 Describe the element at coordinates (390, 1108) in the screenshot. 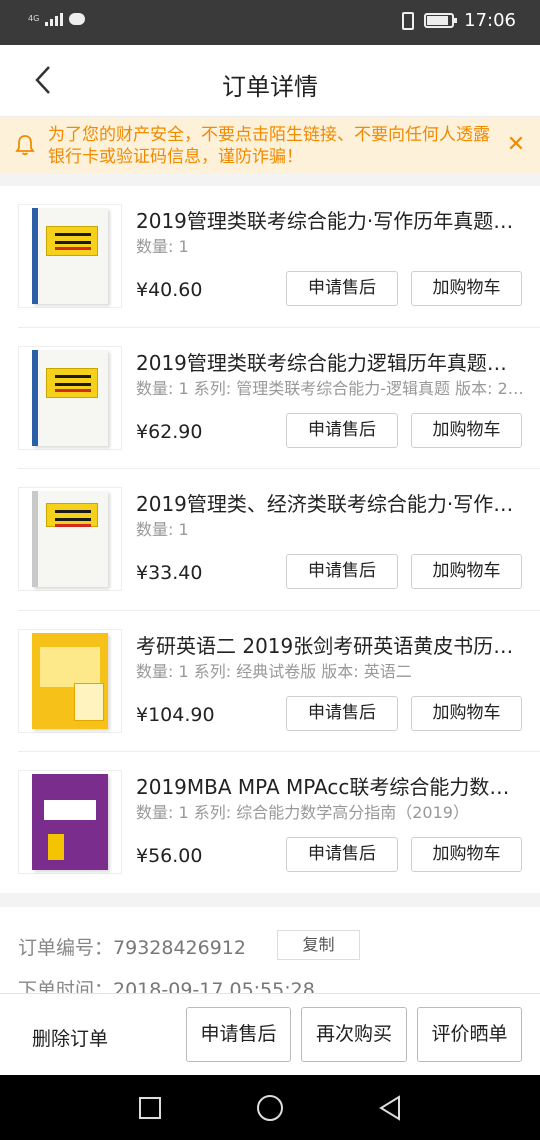

I see `back-triangle-icon` at that location.